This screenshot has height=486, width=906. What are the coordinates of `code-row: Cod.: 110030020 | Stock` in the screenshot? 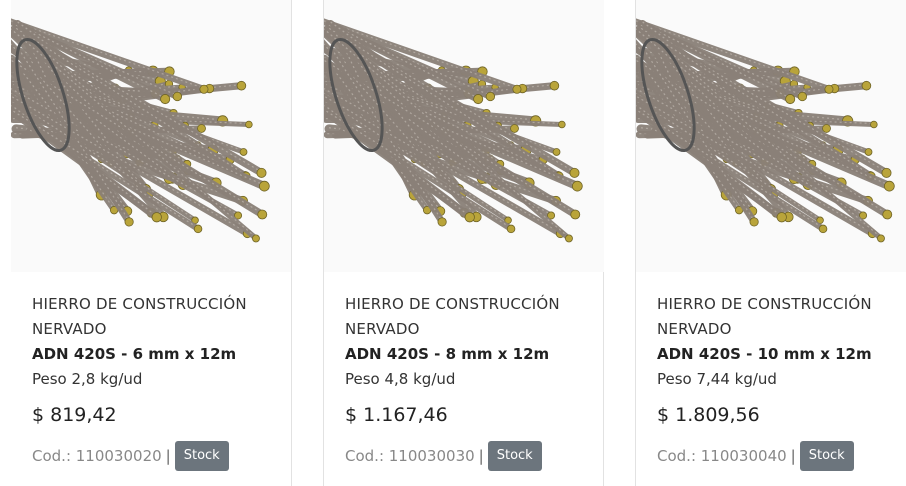 It's located at (157, 456).